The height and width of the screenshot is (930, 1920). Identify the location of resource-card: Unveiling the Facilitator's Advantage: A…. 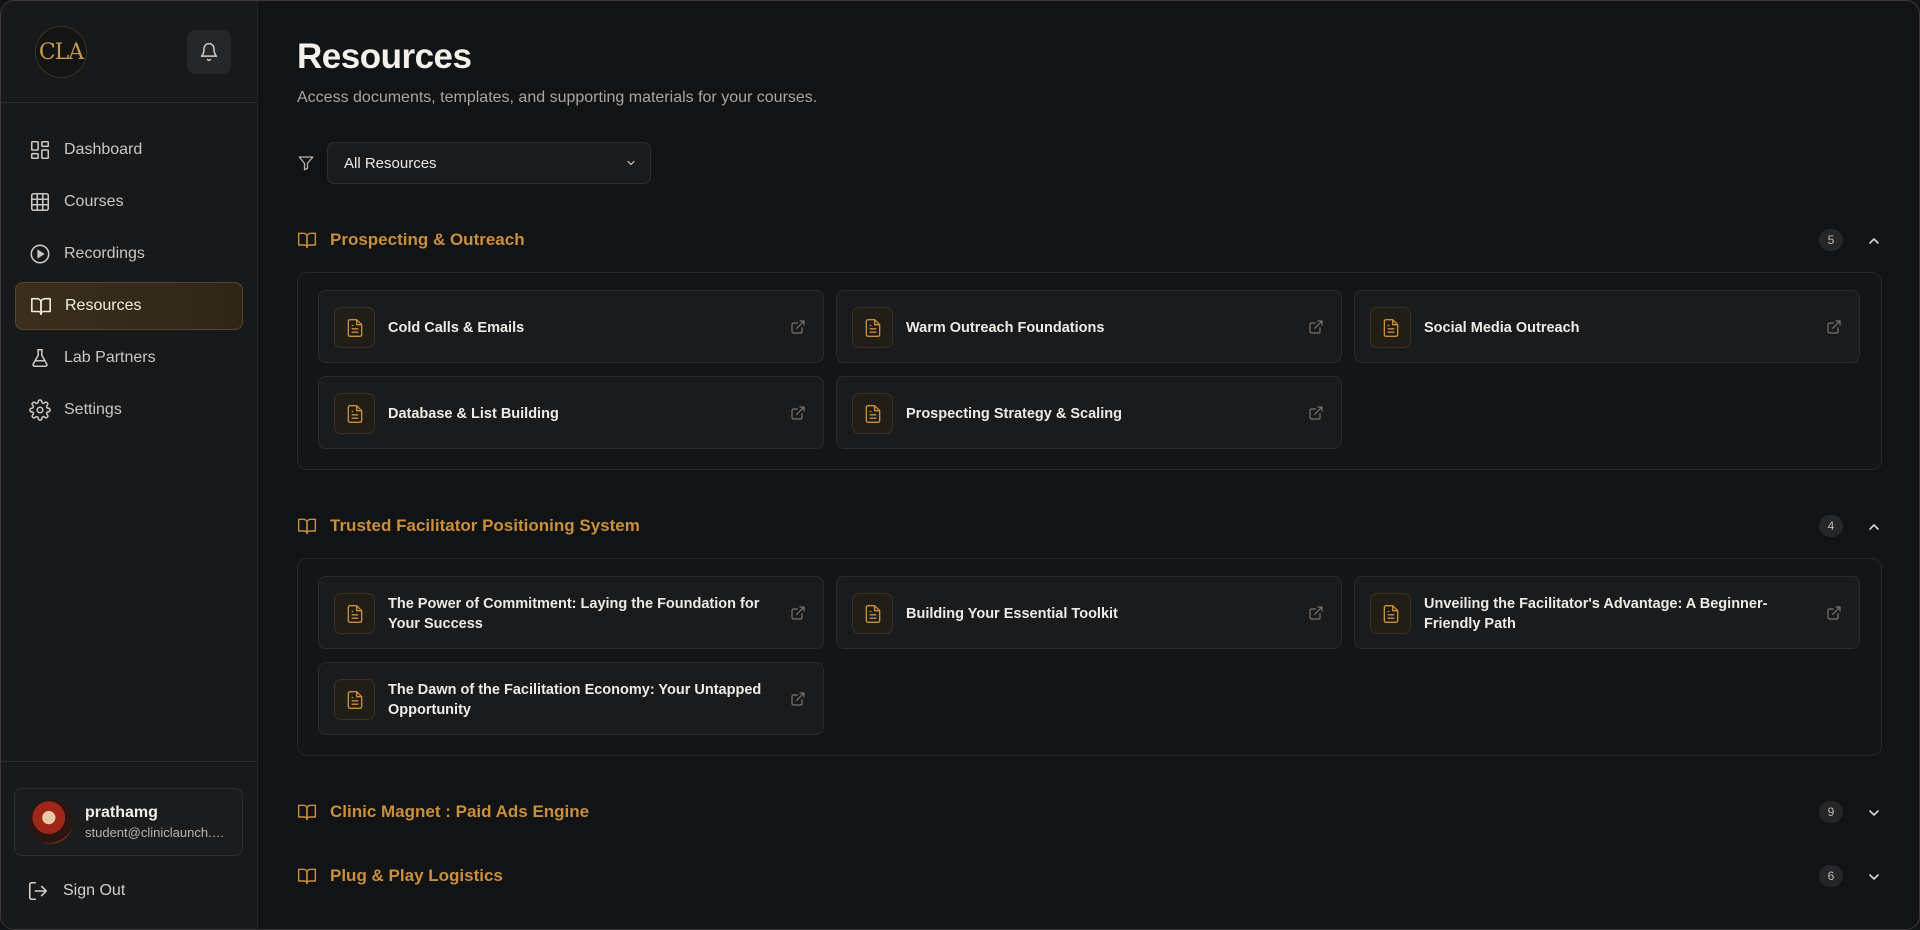
(1607, 612).